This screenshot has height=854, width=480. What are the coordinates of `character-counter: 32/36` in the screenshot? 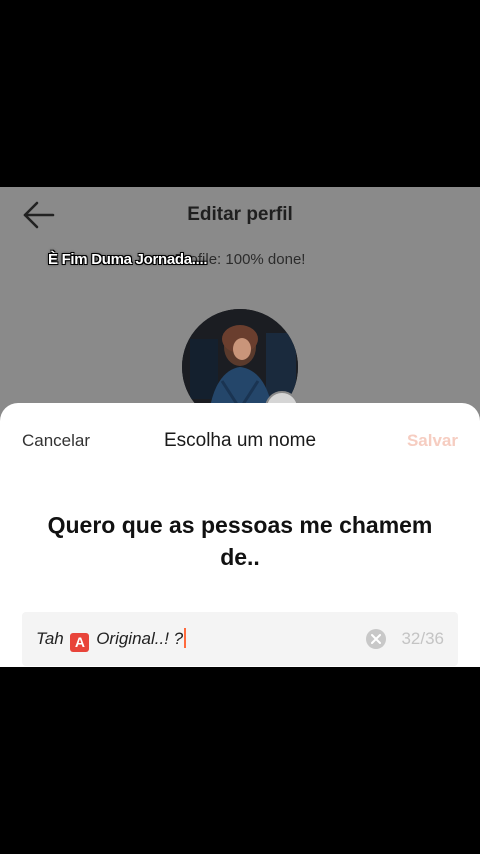 It's located at (422, 638).